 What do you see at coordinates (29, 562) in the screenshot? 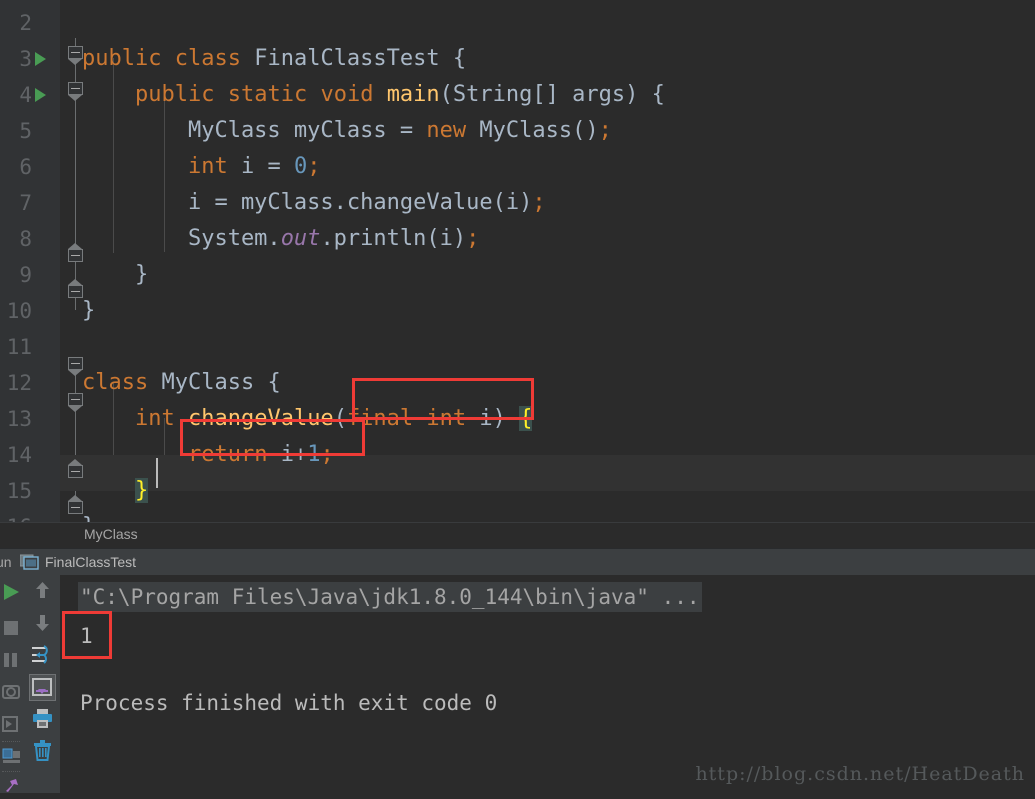
I see `console-icon` at bounding box center [29, 562].